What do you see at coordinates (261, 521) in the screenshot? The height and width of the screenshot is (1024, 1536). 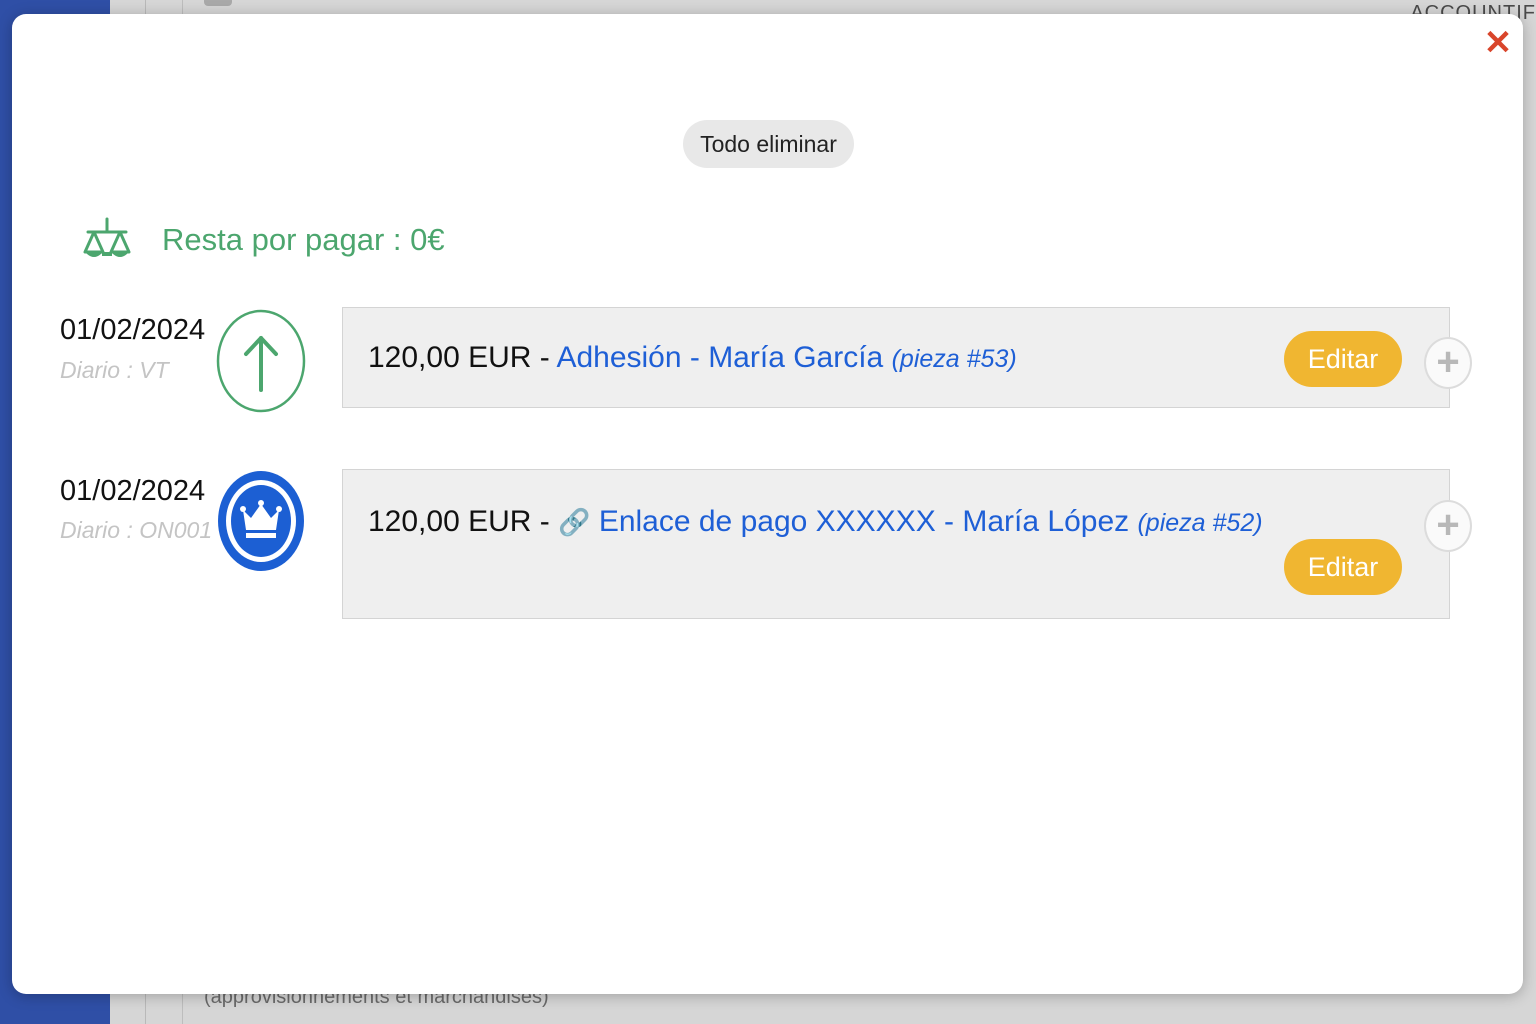 I see `crown-icon` at bounding box center [261, 521].